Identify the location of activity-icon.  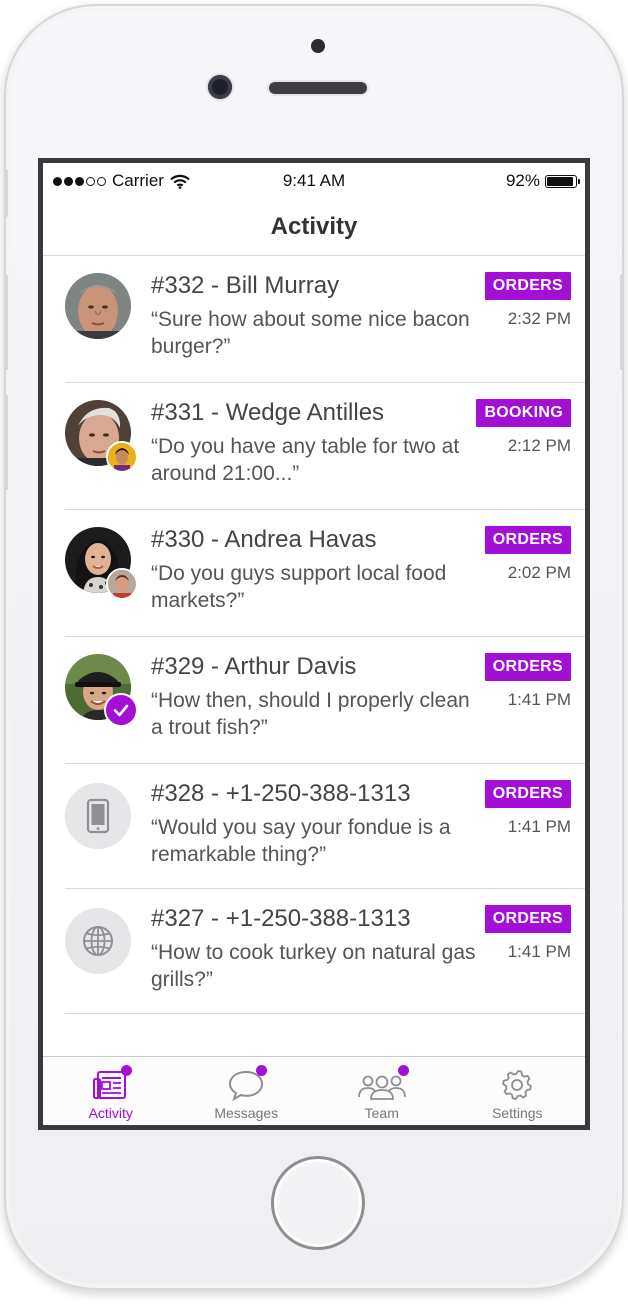
(111, 1084).